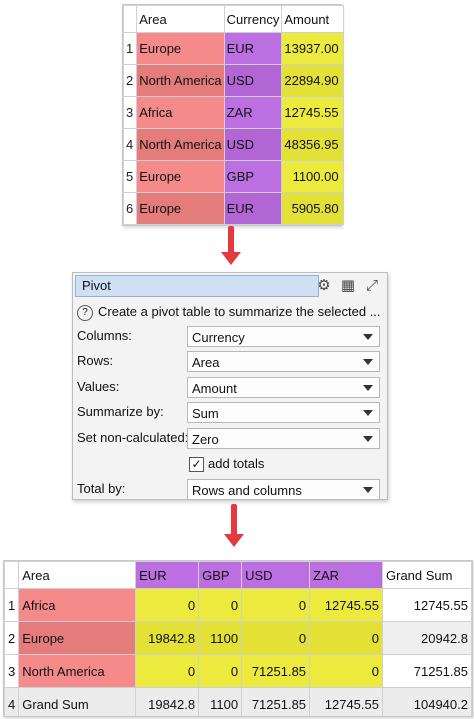  Describe the element at coordinates (312, 112) in the screenshot. I see `amount-cell: 12745.55` at that location.